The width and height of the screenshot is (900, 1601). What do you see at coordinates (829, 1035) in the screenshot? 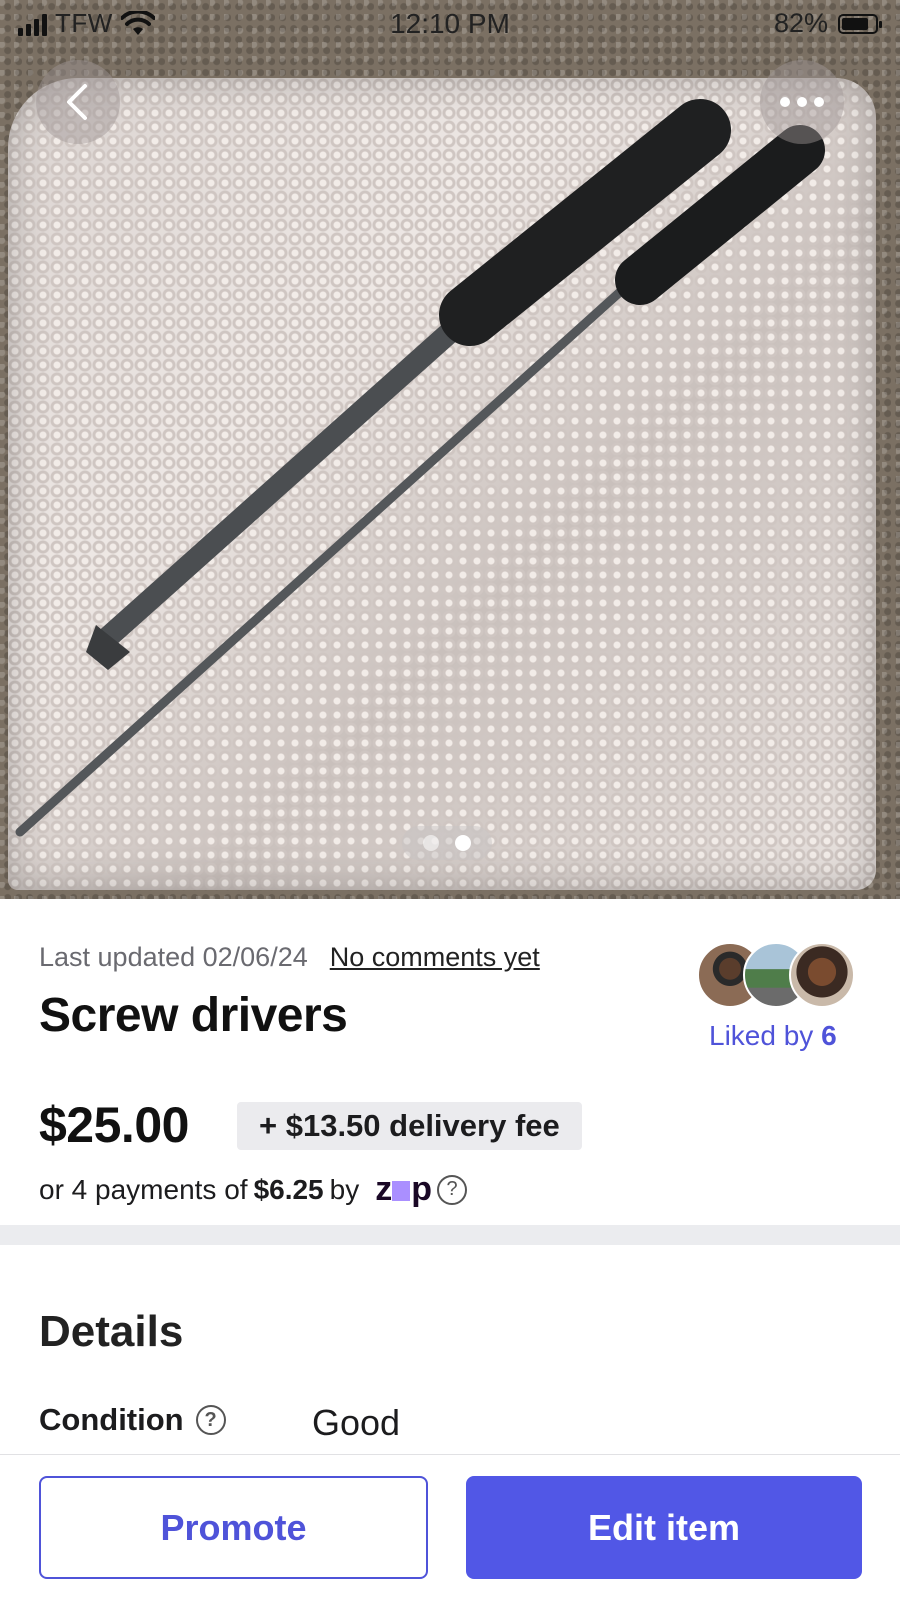
I see `liked-count: 6` at bounding box center [829, 1035].